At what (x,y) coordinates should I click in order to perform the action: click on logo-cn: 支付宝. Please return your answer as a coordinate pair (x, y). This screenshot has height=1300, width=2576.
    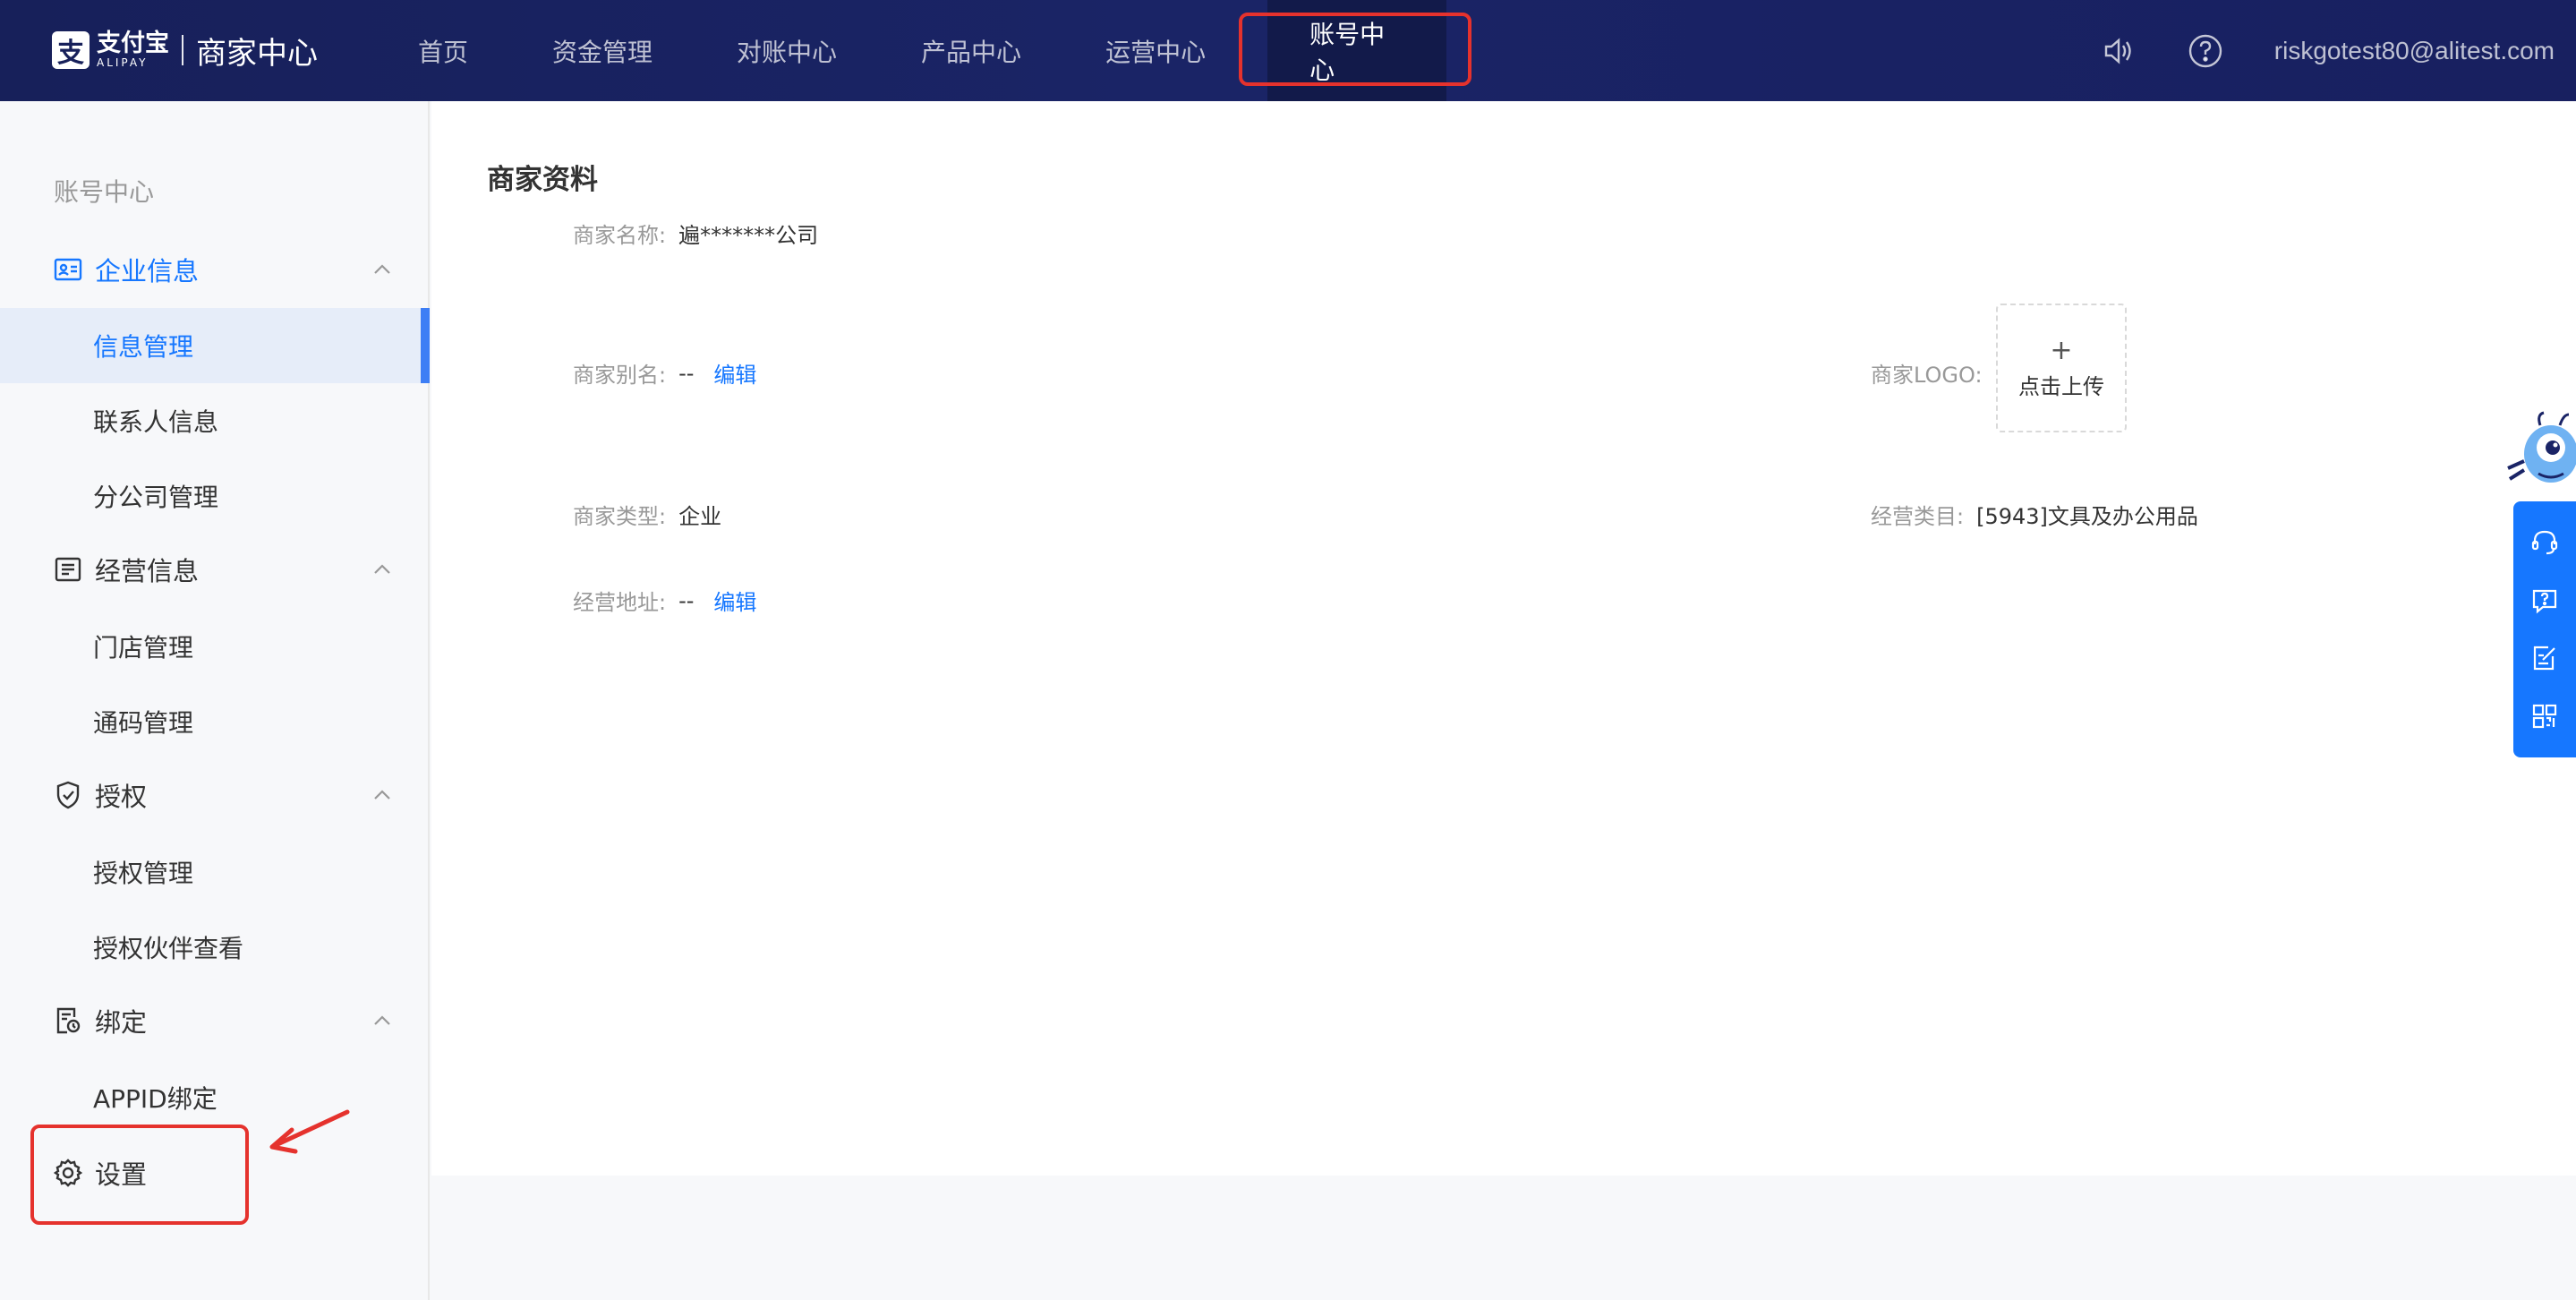
    Looking at the image, I should click on (133, 44).